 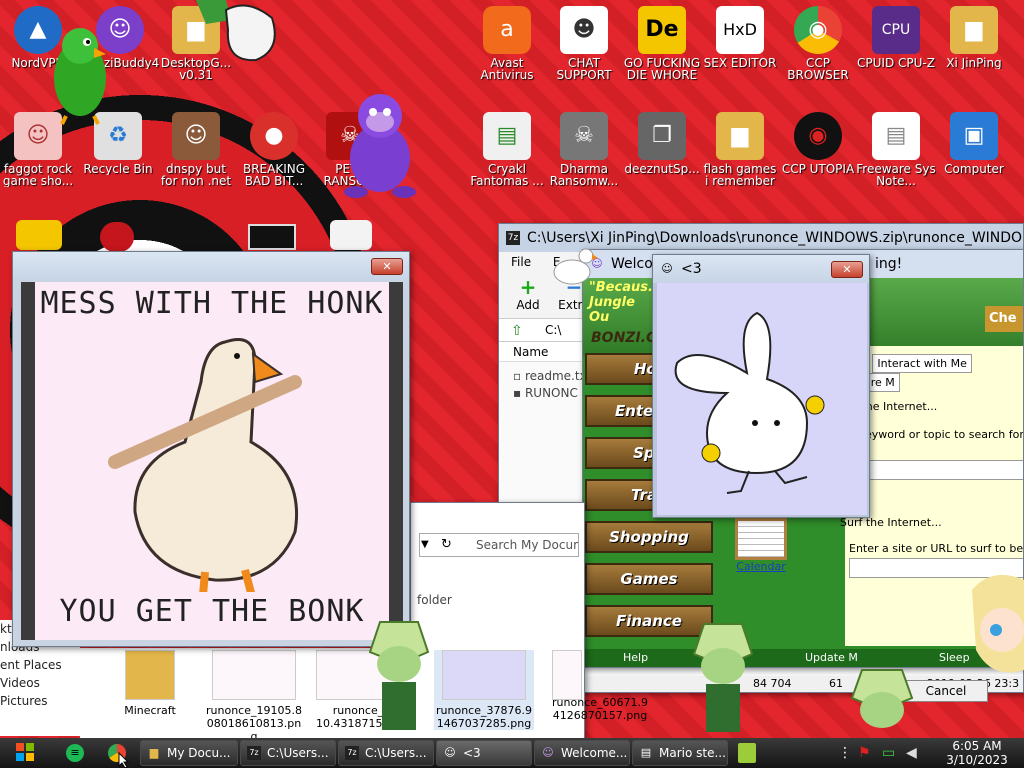 What do you see at coordinates (662, 30) in the screenshot?
I see `die-icon: De` at bounding box center [662, 30].